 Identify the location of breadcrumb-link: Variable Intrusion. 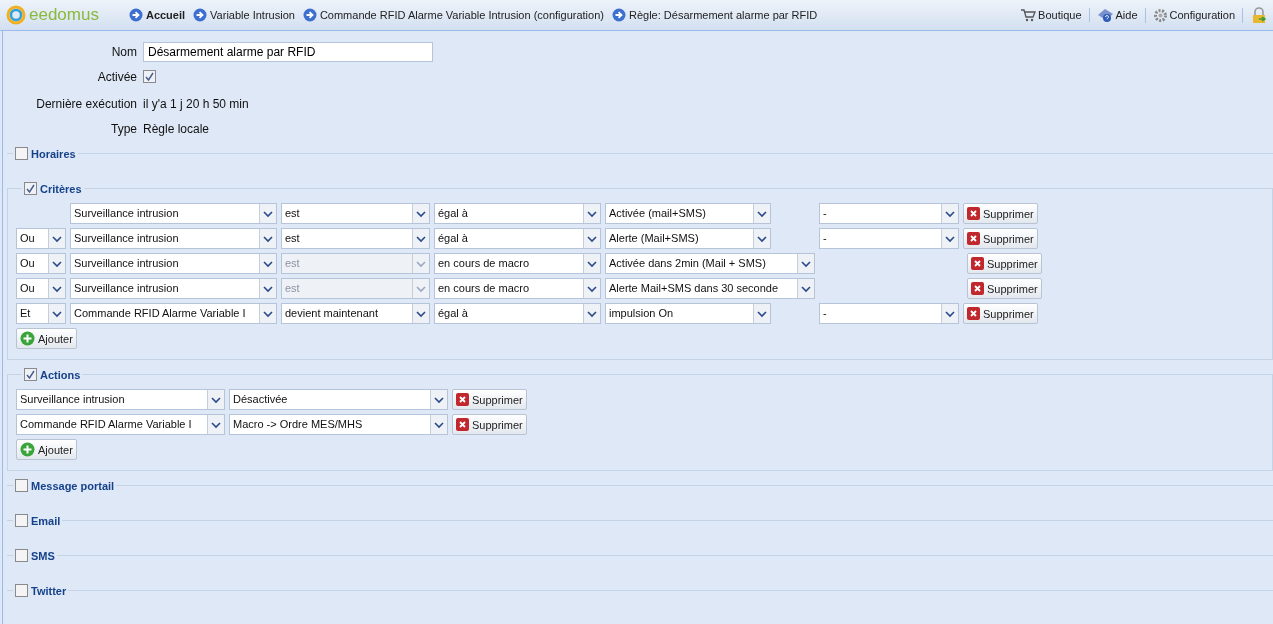
(244, 15).